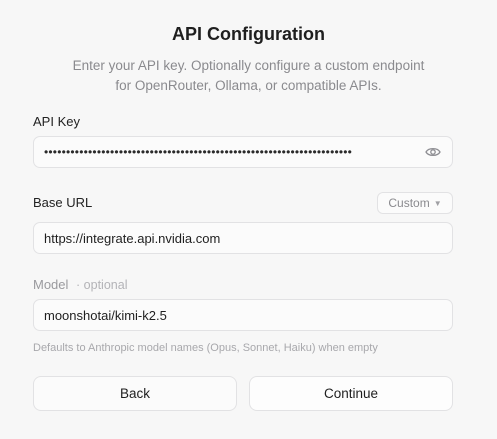 The height and width of the screenshot is (439, 497). I want to click on continue-button: Continue, so click(351, 393).